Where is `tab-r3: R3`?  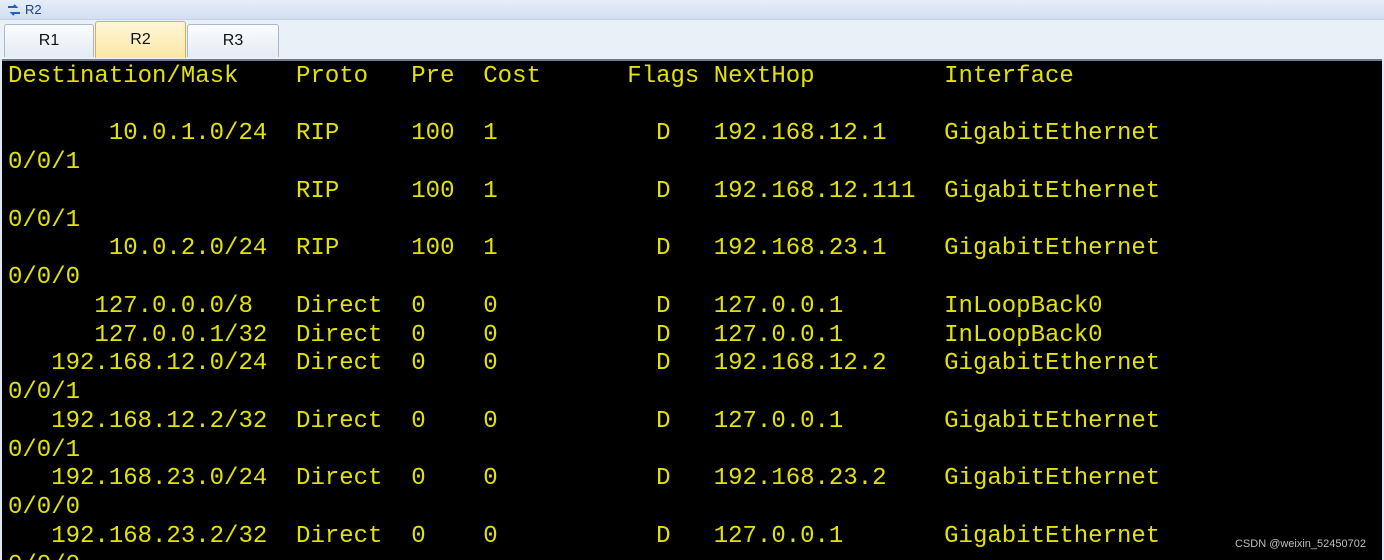
tab-r3: R3 is located at coordinates (233, 40).